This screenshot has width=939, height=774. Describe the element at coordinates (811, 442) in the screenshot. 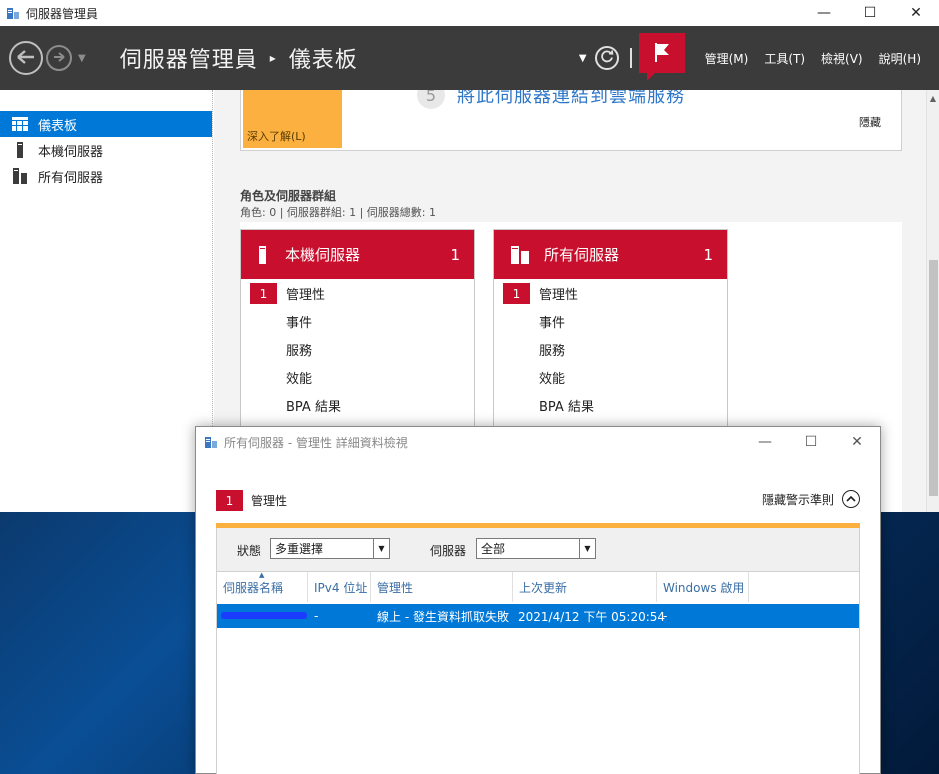

I see `dialog-maximize-button: ☐` at that location.